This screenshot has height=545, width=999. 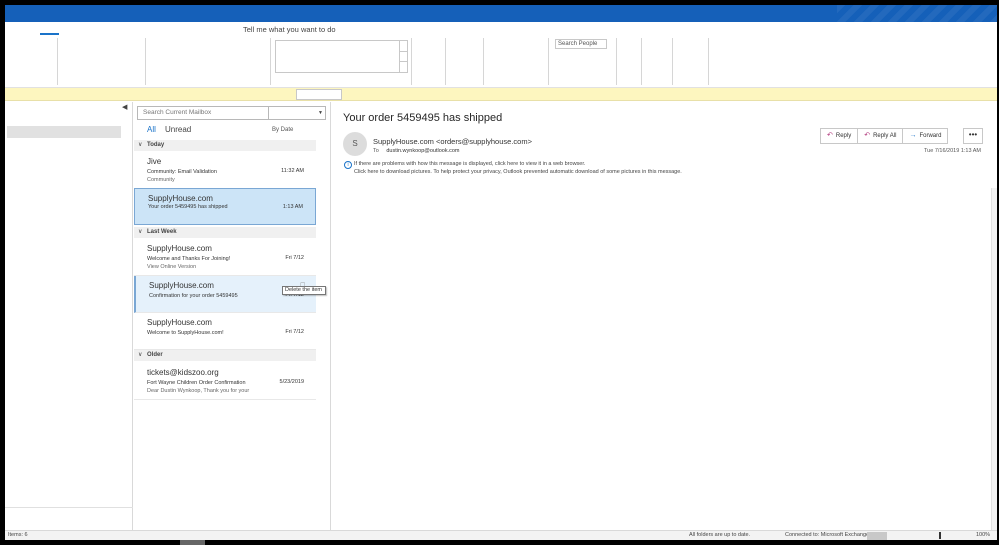 What do you see at coordinates (843, 136) in the screenshot?
I see `reply-label: Reply` at bounding box center [843, 136].